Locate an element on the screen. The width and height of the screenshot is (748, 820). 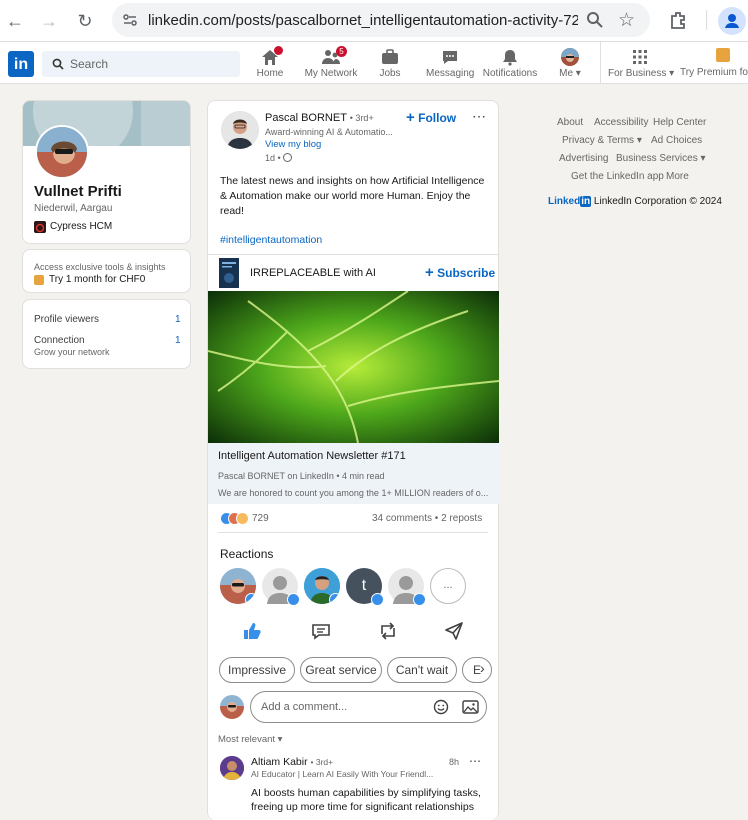
like-icon is located at coordinates (252, 631).